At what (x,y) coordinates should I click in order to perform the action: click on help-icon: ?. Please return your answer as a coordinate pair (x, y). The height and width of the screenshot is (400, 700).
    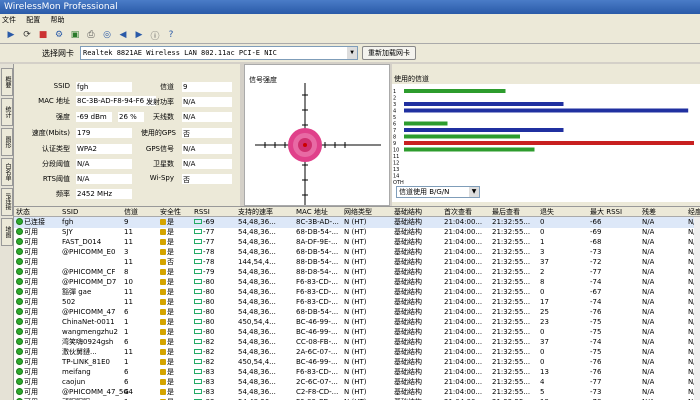
    Looking at the image, I should click on (171, 35).